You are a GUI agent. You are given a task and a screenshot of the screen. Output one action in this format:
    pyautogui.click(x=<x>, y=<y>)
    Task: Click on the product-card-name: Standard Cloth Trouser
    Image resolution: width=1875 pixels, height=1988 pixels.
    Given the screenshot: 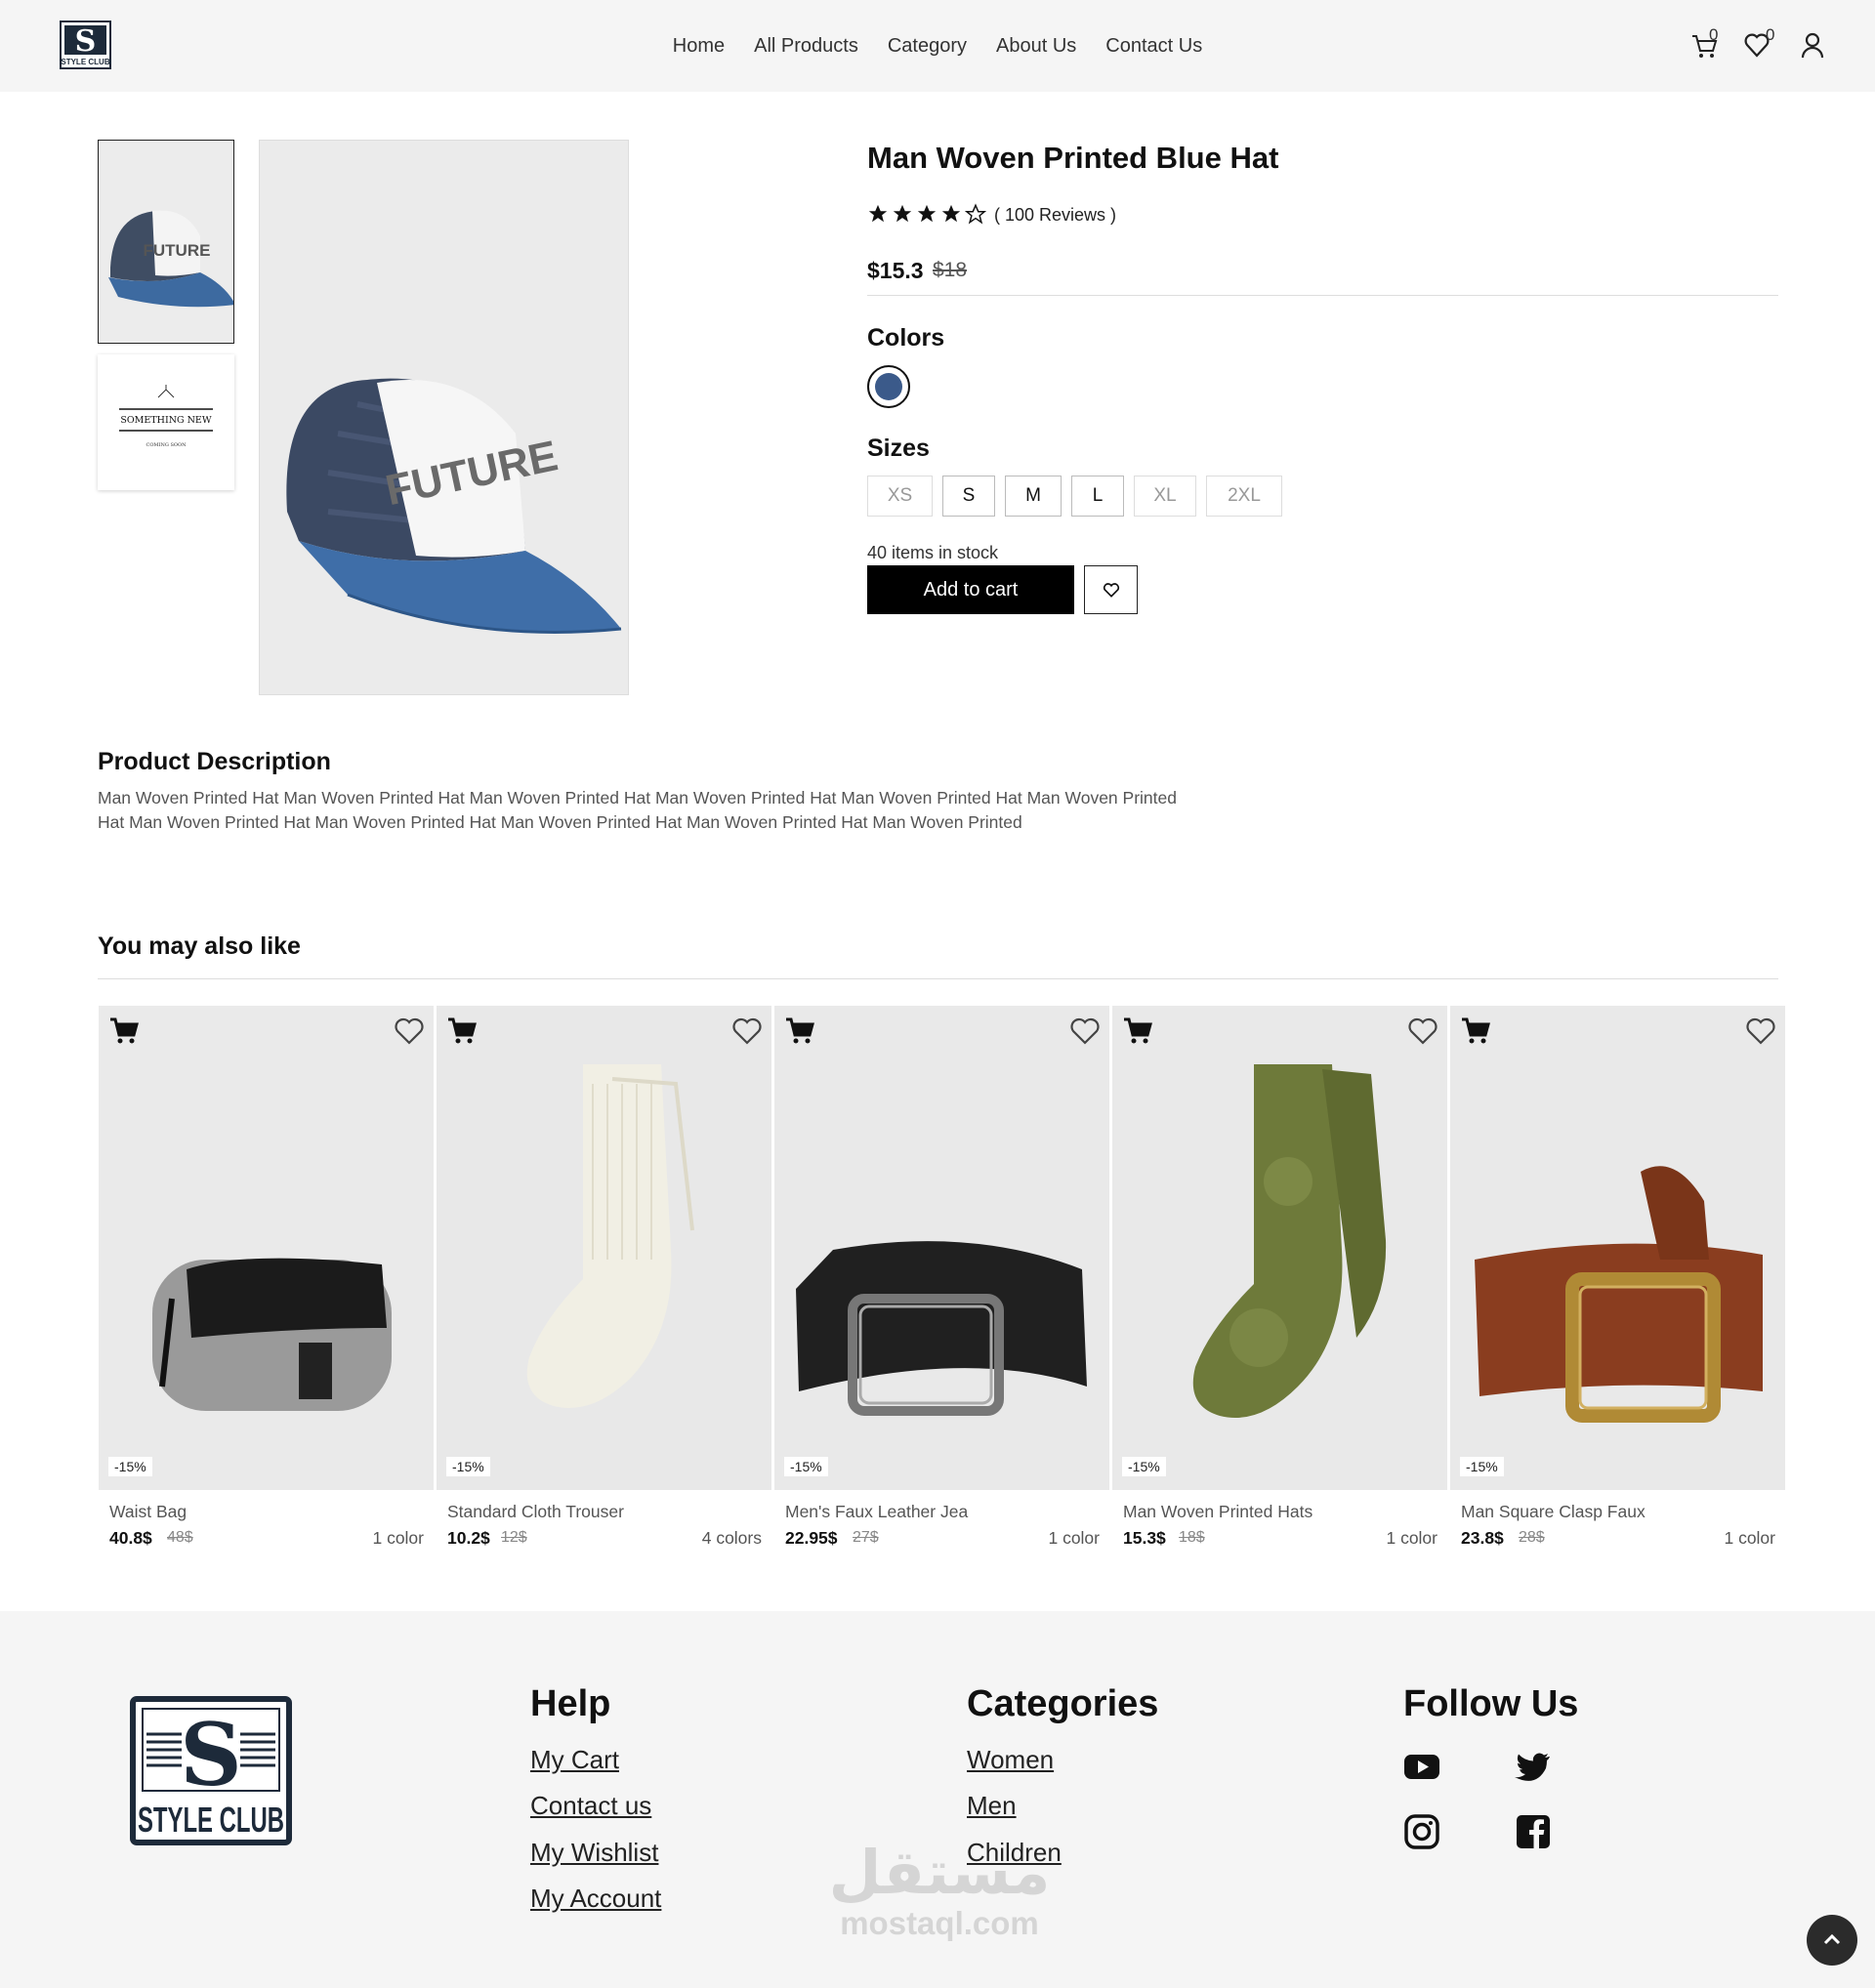 What is the action you would take?
    pyautogui.click(x=574, y=1512)
    